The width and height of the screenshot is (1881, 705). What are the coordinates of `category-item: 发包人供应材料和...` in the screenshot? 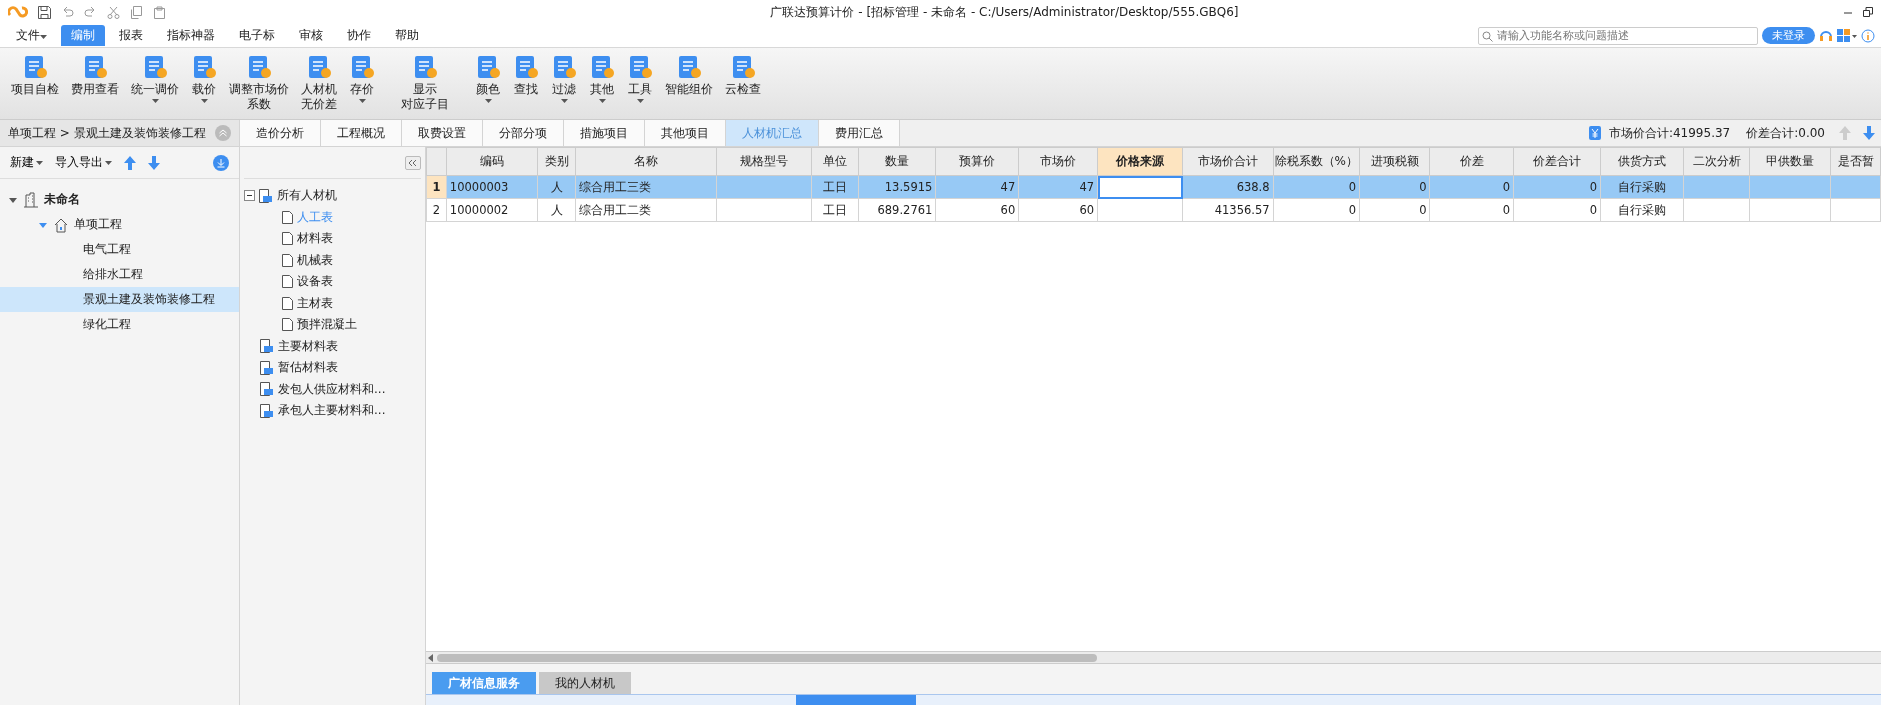 It's located at (332, 389).